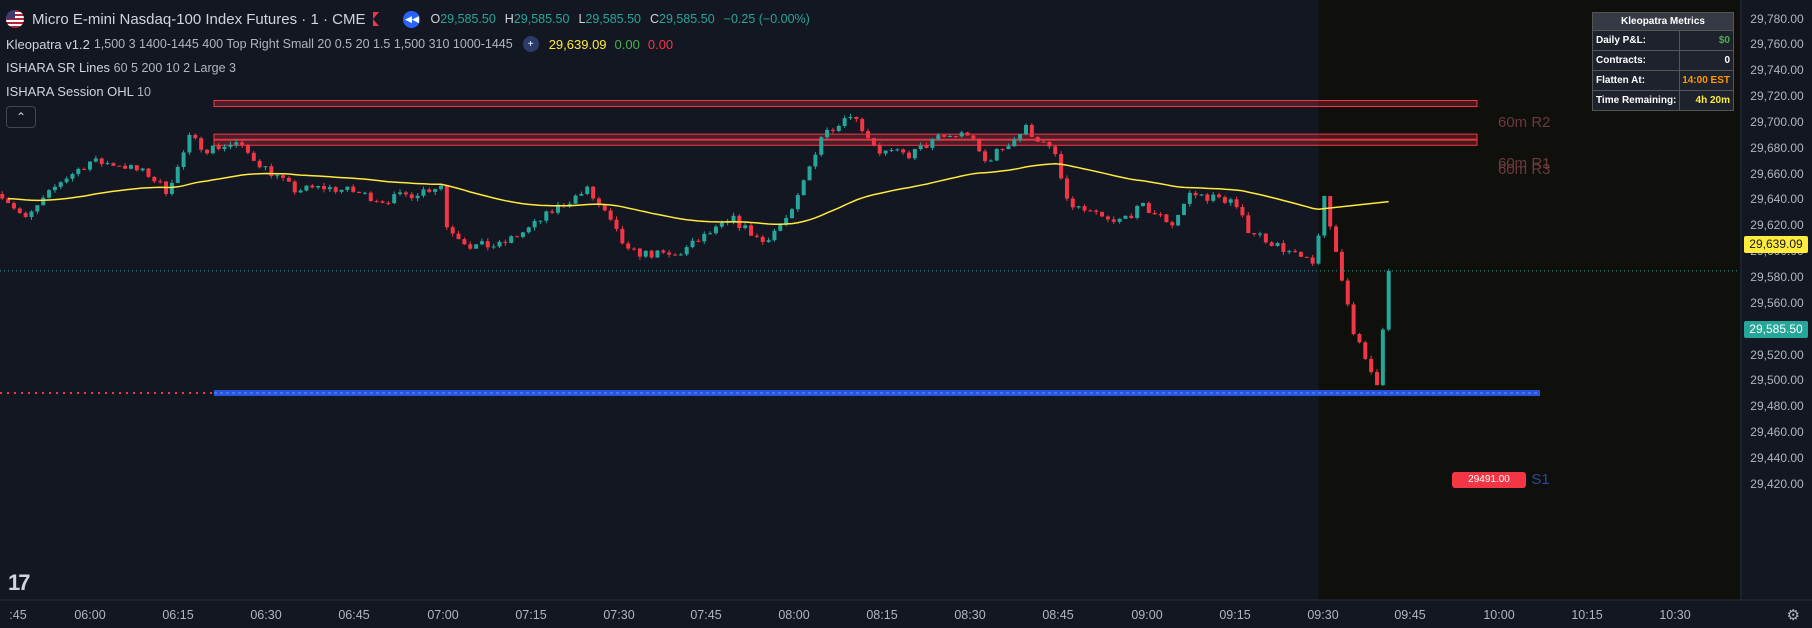  I want to click on y-tick-label: 29,640.00, so click(1777, 199).